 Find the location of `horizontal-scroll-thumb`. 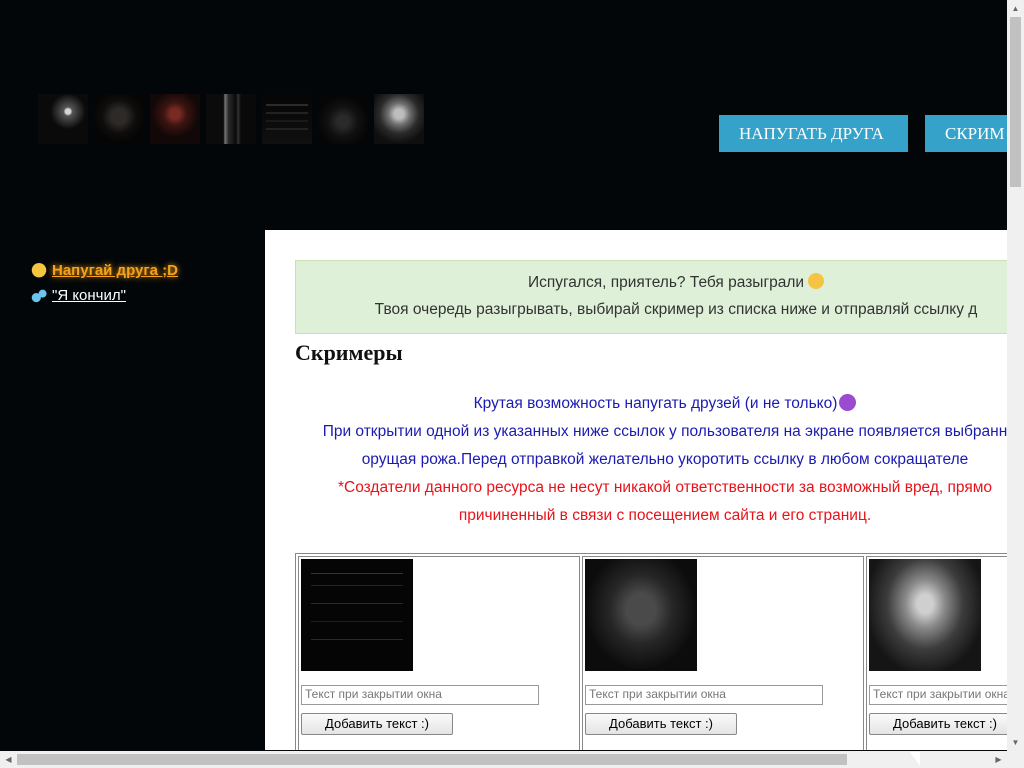

horizontal-scroll-thumb is located at coordinates (432, 759).